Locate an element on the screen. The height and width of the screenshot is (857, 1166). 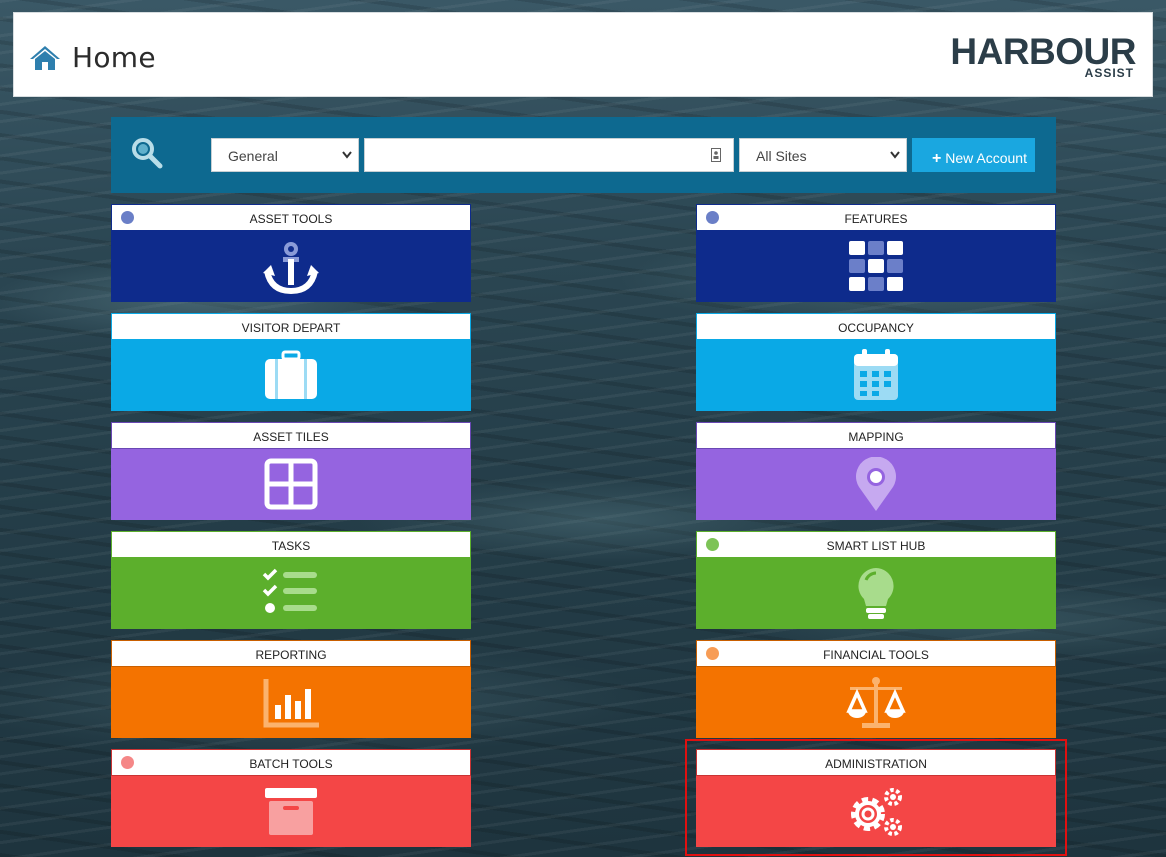
tile-label: VISITOR DEPART is located at coordinates (291, 328).